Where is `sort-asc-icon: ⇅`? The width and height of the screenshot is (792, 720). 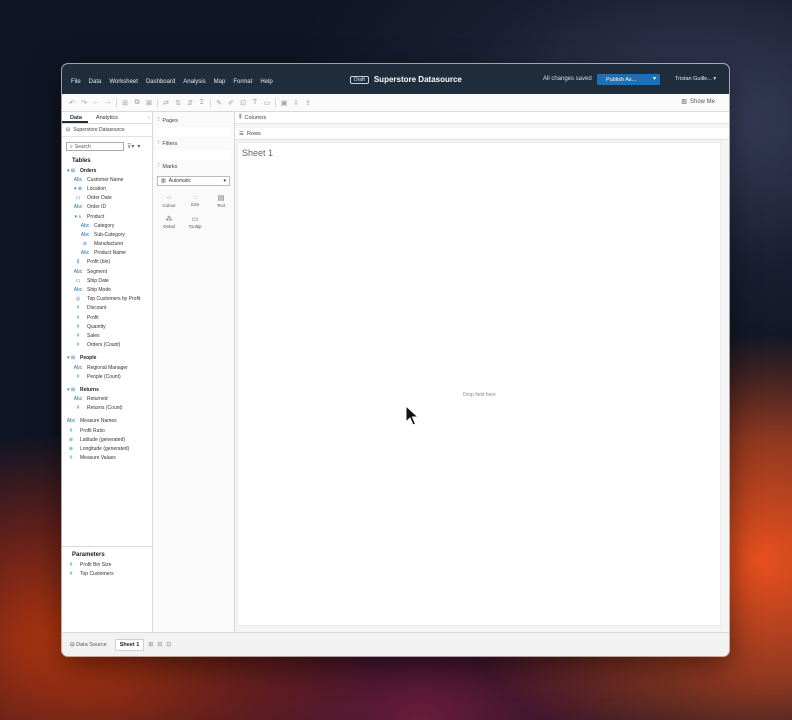
sort-asc-icon: ⇅ is located at coordinates (178, 103).